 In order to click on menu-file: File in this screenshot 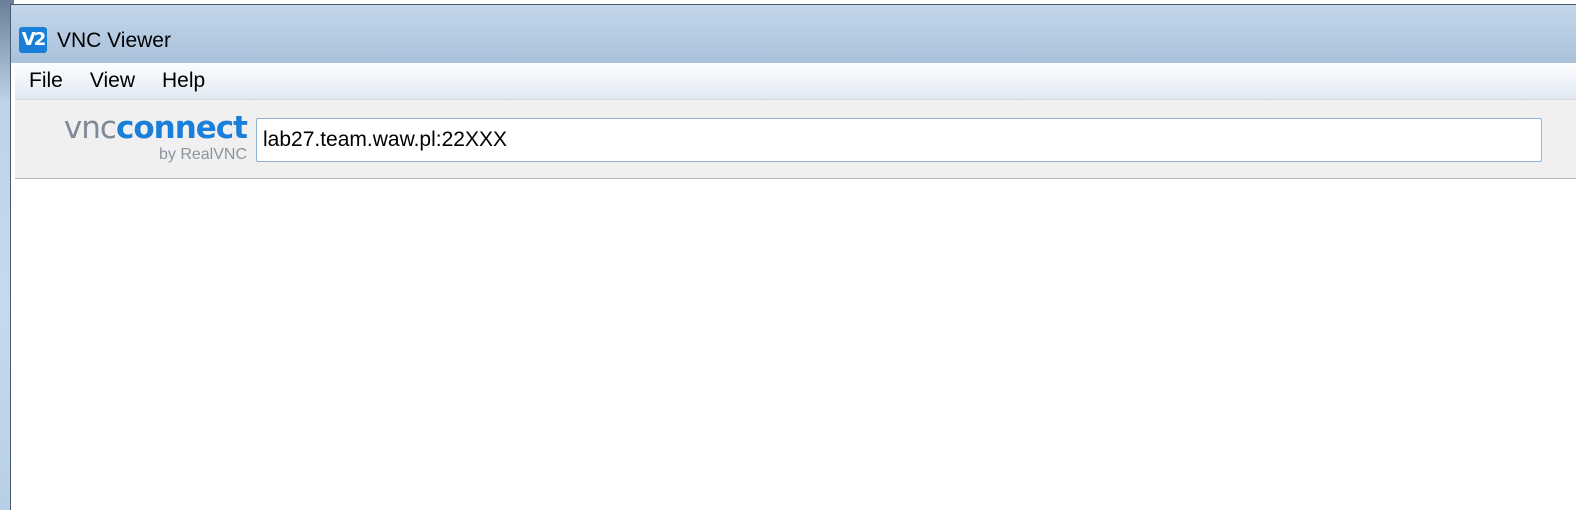, I will do `click(46, 81)`.